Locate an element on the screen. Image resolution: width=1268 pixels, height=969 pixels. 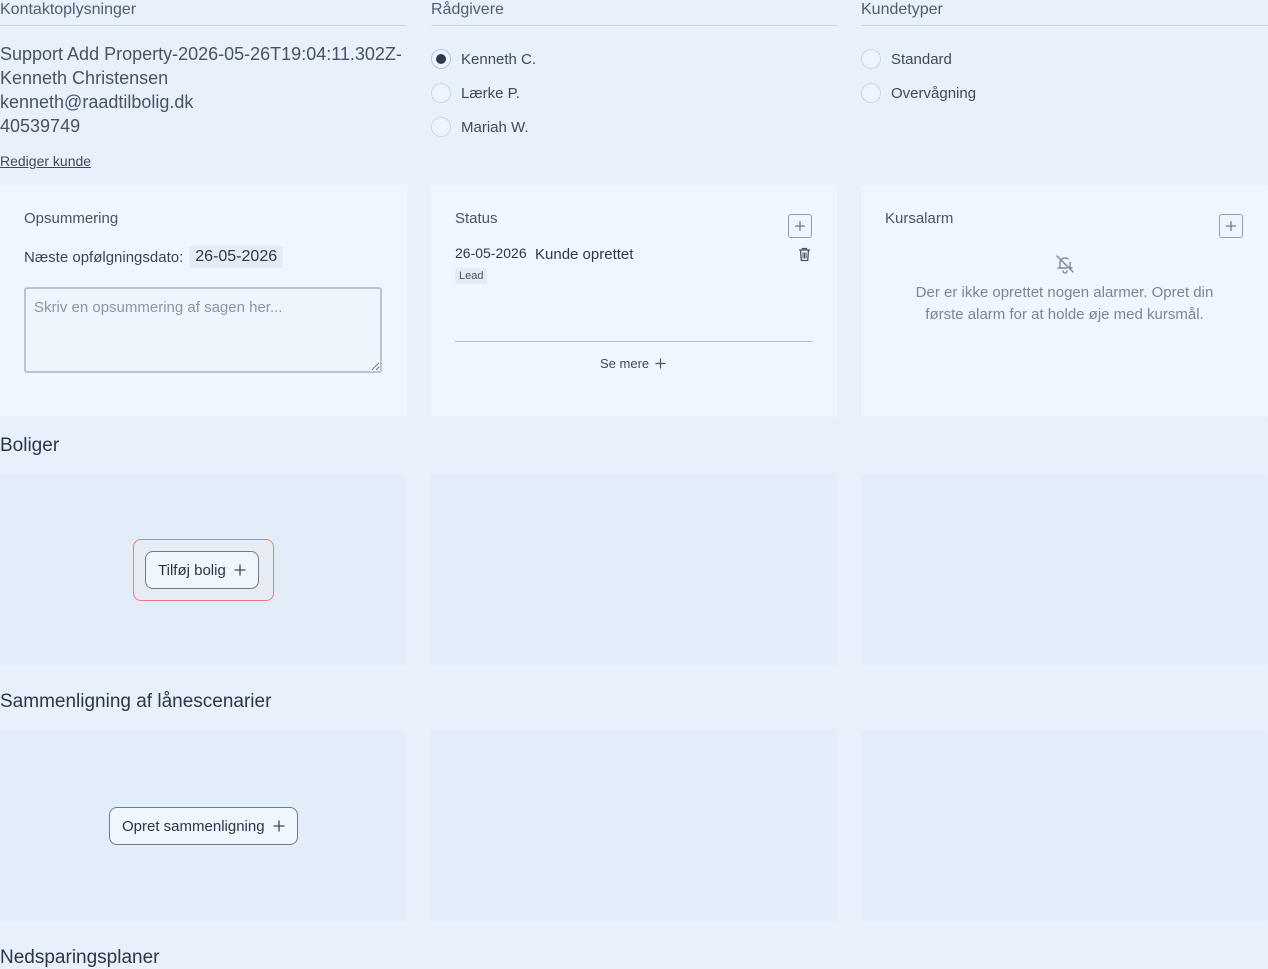
edit-customer-link: Rediger kunde is located at coordinates (45, 161).